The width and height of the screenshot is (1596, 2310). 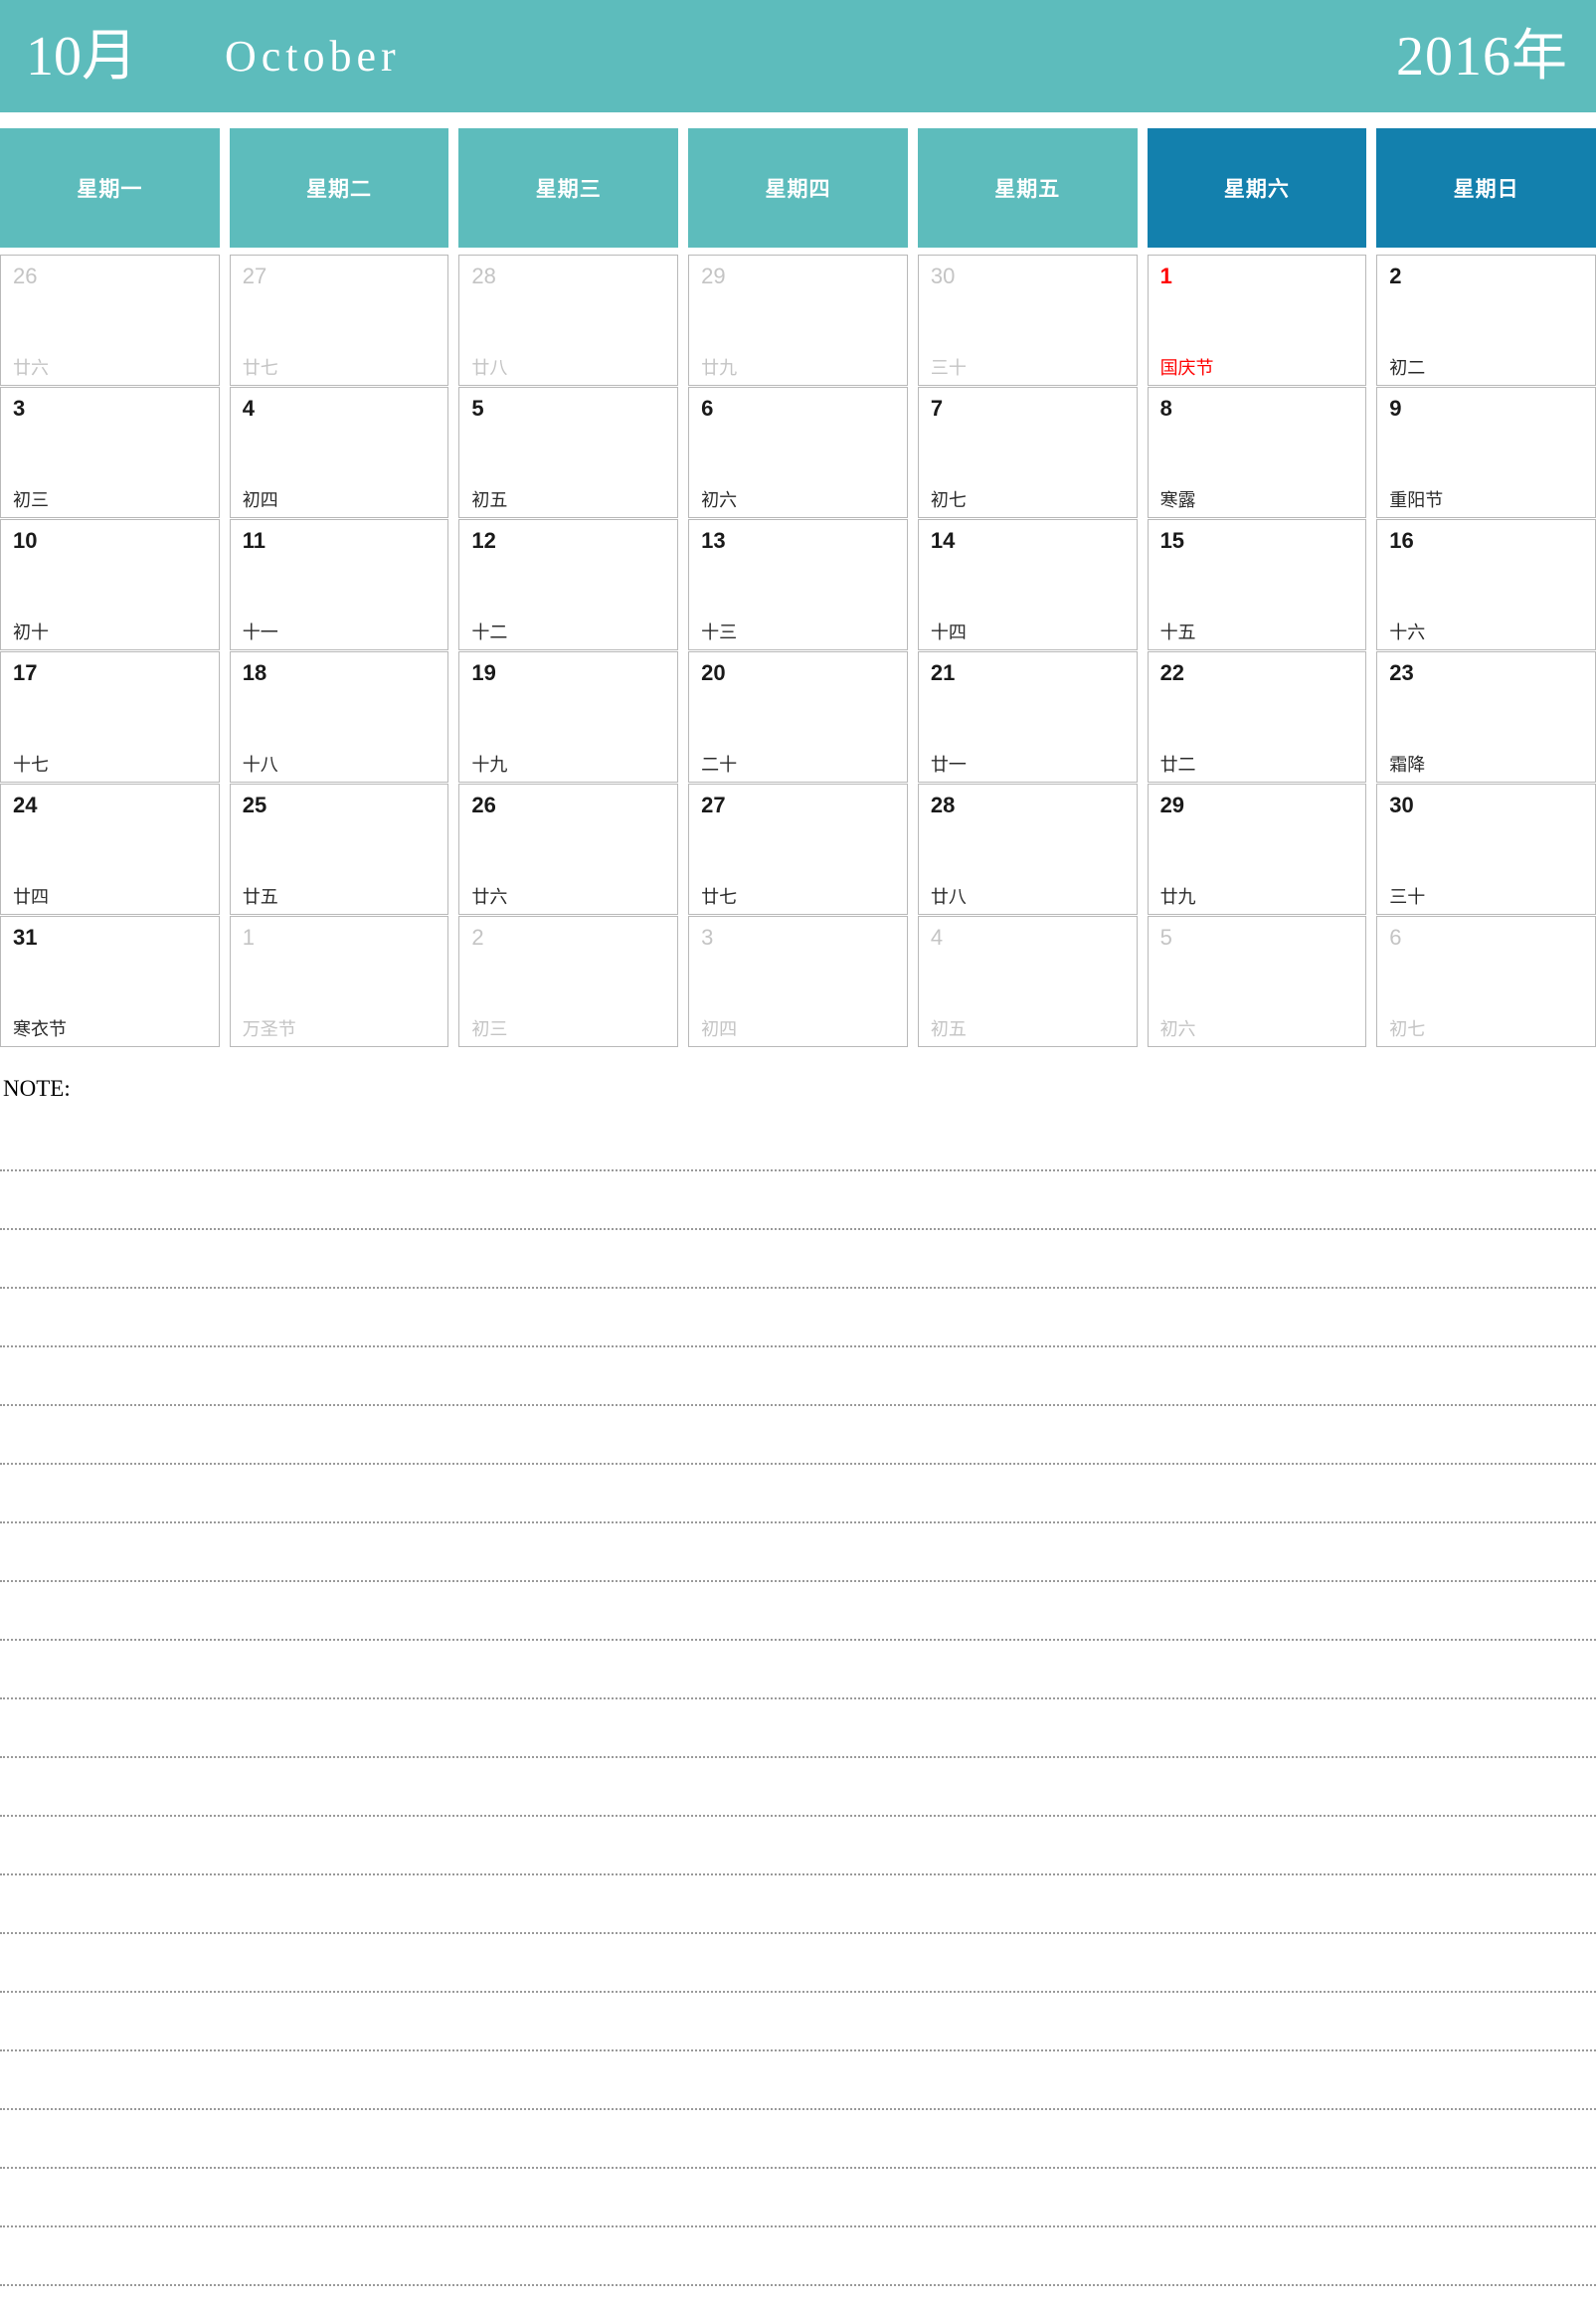 I want to click on day-cell: 2 初二, so click(x=1486, y=320).